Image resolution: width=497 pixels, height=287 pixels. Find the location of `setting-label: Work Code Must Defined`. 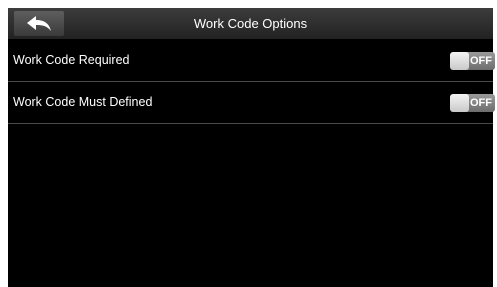

setting-label: Work Code Must Defined is located at coordinates (83, 102).